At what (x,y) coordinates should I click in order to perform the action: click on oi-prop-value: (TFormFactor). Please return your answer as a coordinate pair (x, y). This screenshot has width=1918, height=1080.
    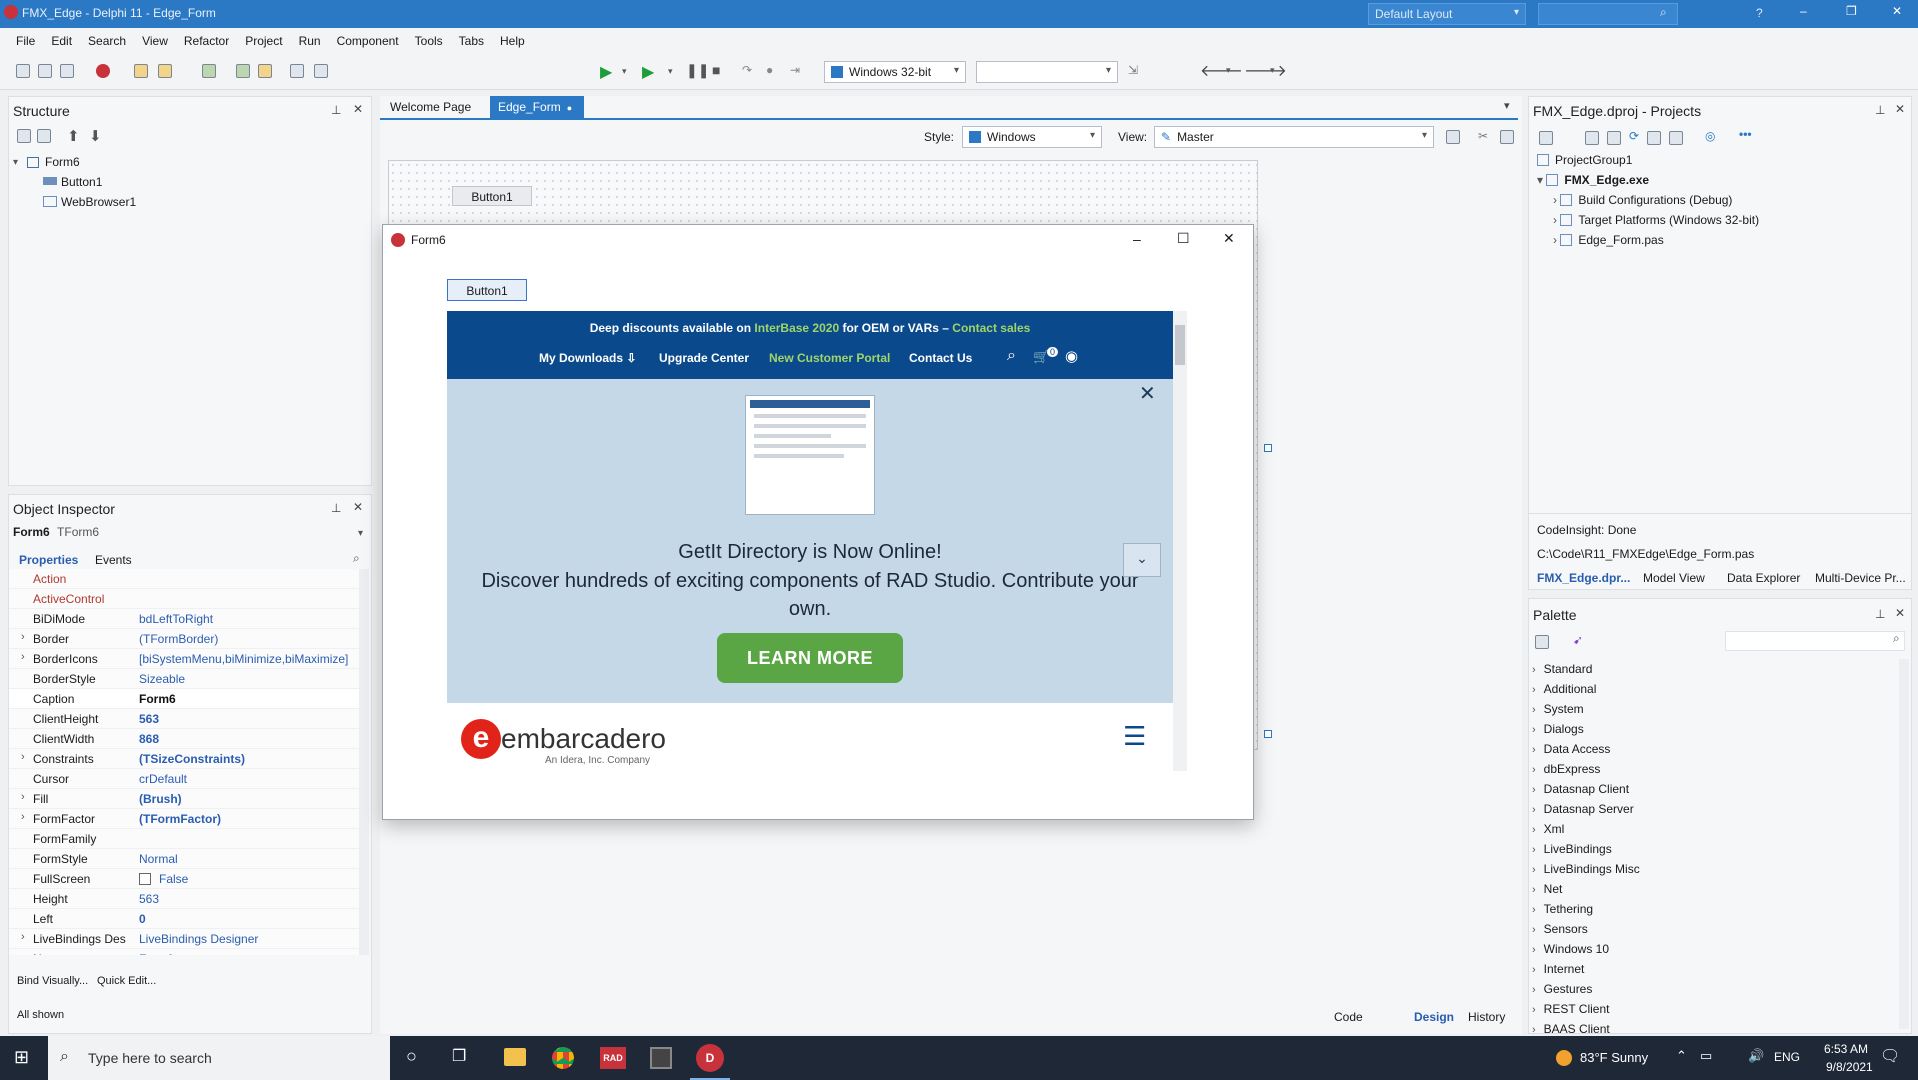
    Looking at the image, I should click on (180, 819).